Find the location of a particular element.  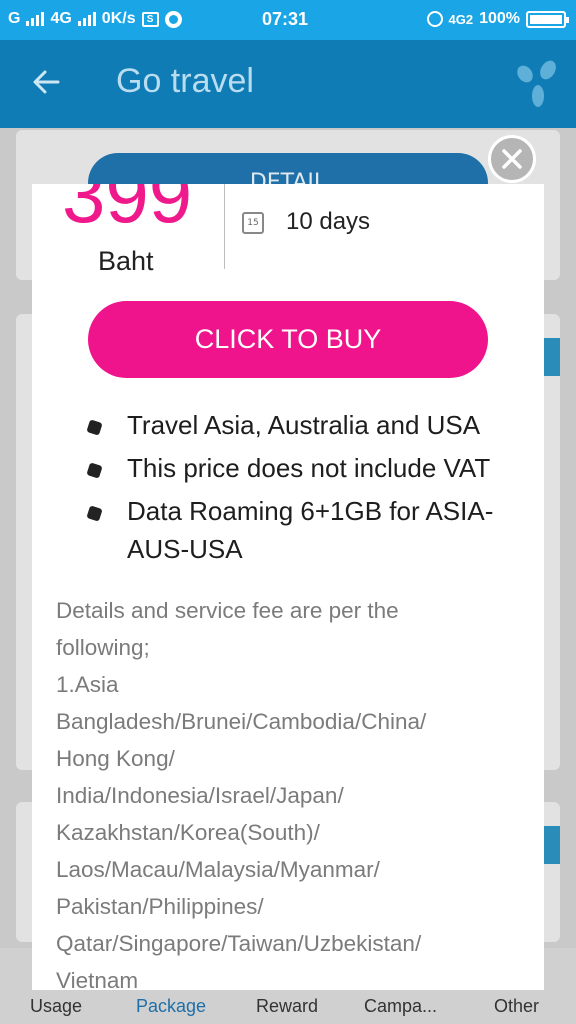

details-line: Bangladesh/Brunei/Cambodia/China/ is located at coordinates (241, 721).